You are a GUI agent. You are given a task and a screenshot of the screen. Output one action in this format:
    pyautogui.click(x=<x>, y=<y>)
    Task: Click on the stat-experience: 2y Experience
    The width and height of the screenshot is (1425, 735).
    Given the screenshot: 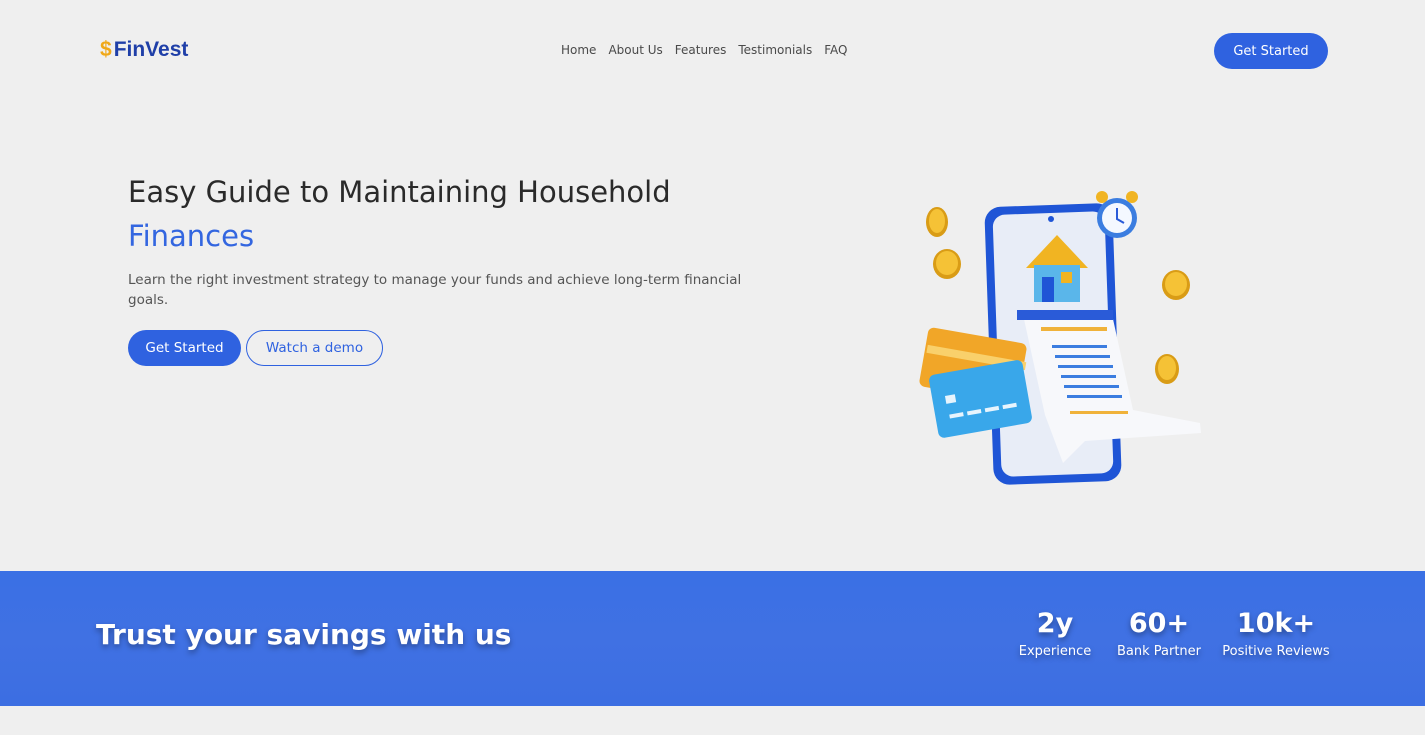 What is the action you would take?
    pyautogui.click(x=1055, y=633)
    